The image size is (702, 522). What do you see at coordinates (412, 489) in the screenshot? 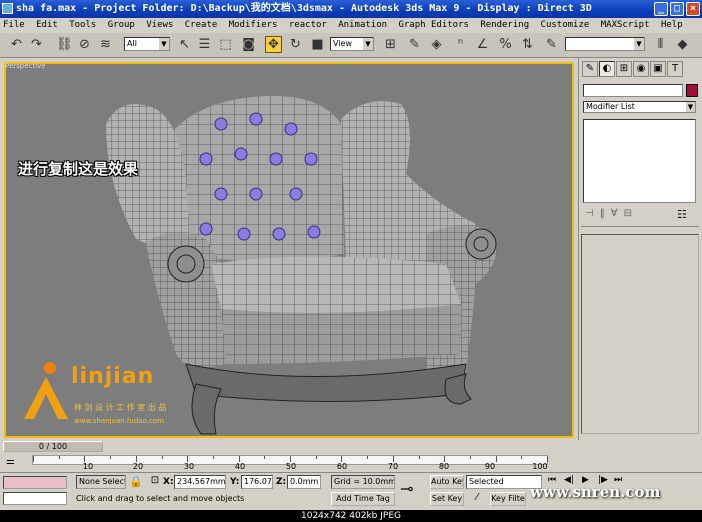
I see `key-icon: ⊸` at bounding box center [412, 489].